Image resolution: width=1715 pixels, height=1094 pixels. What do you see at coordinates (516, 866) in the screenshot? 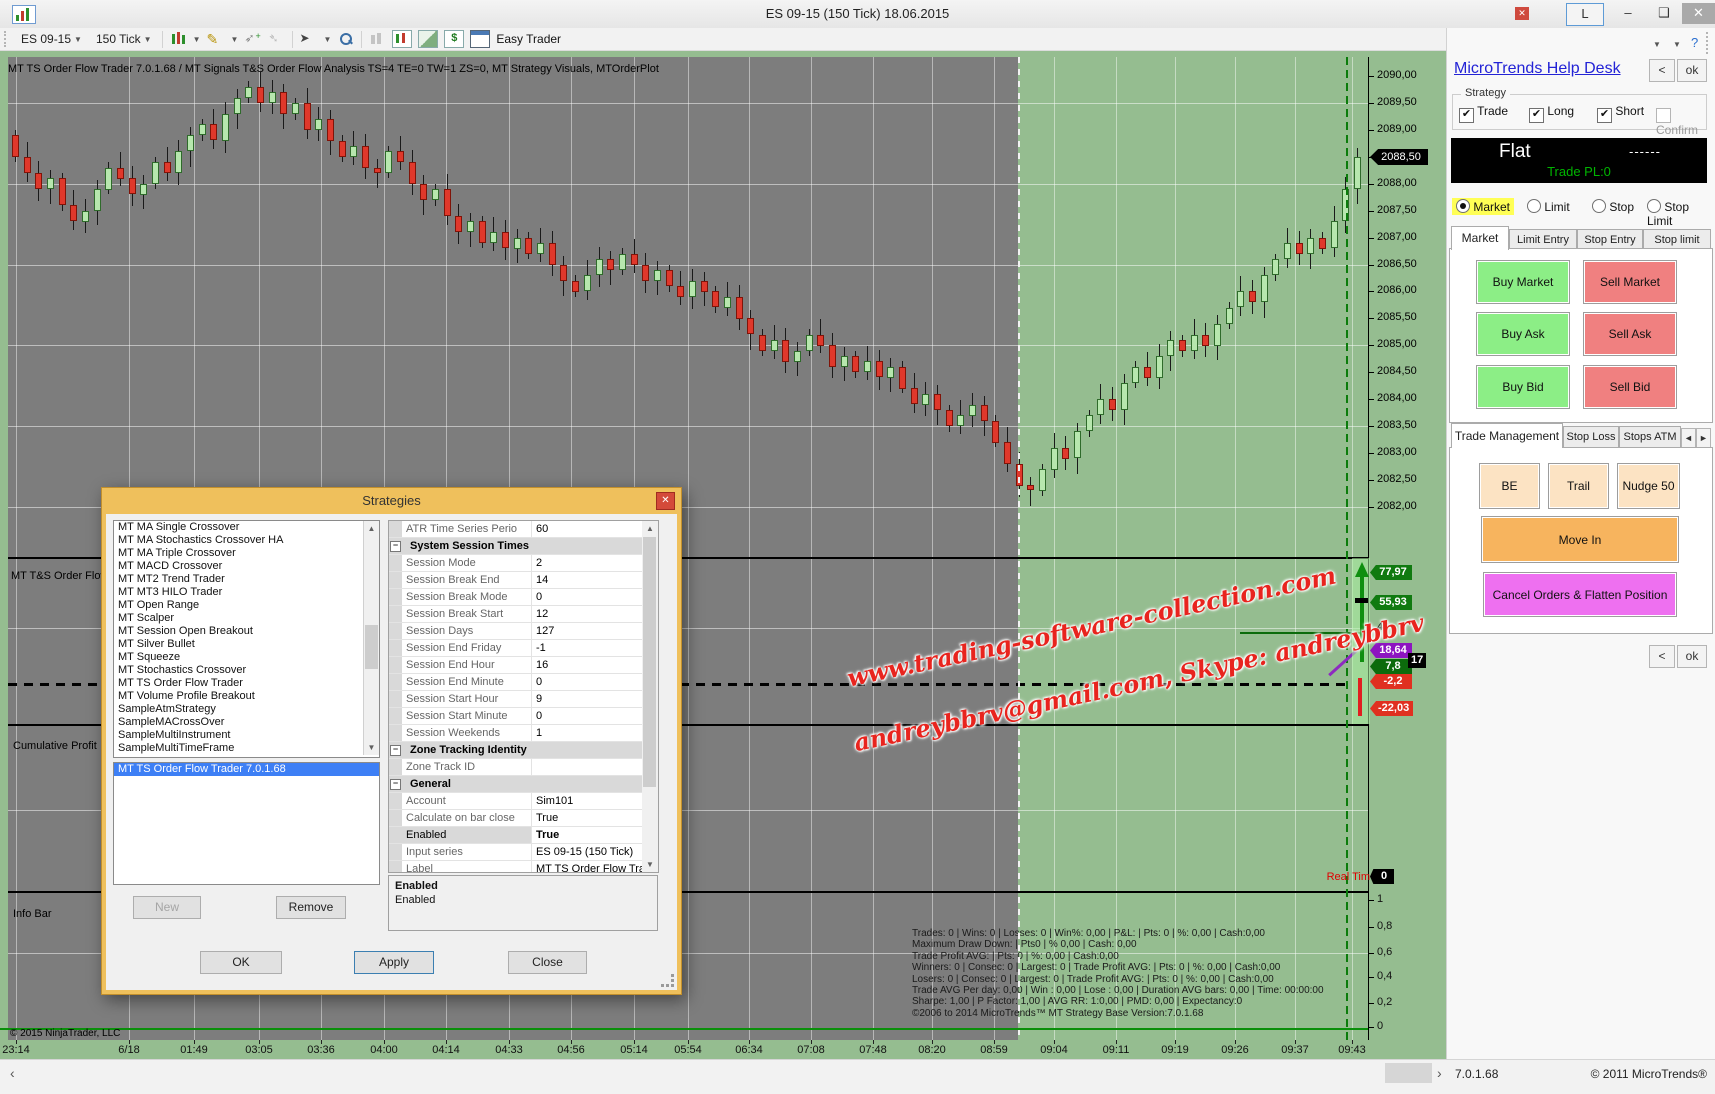
I see `property-row: Label MT TS Order Flow Tra` at bounding box center [516, 866].